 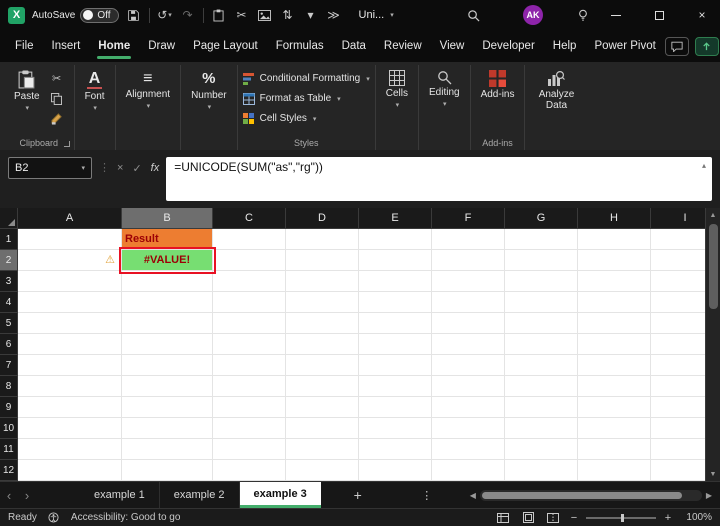 What do you see at coordinates (395, 302) in the screenshot?
I see `cell-E4` at bounding box center [395, 302].